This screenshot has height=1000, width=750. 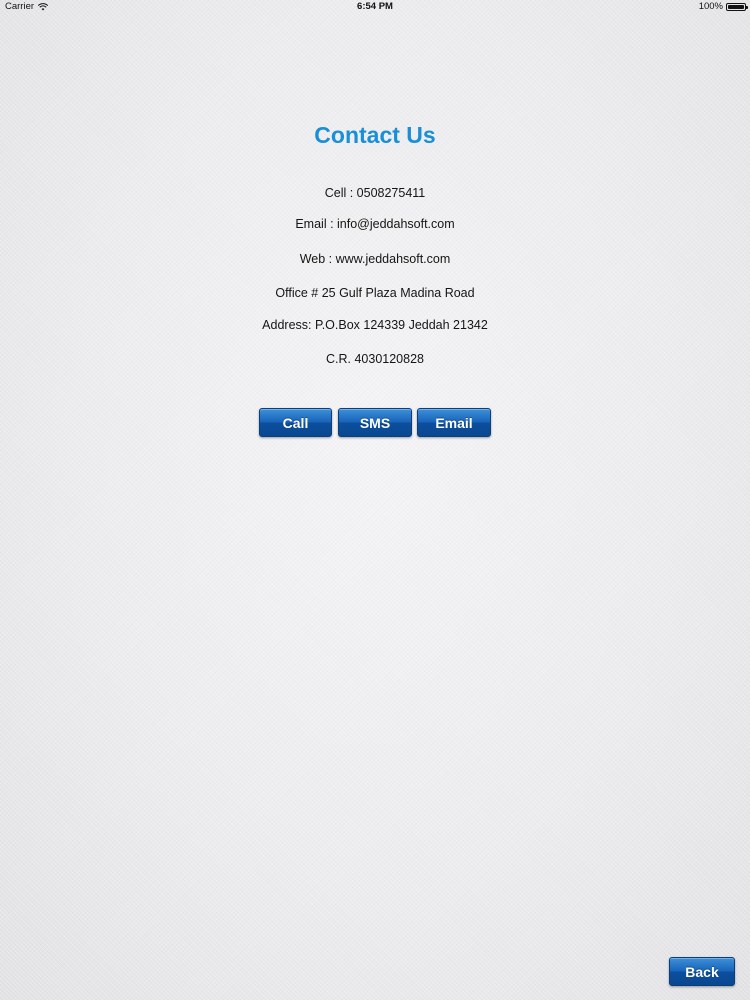 I want to click on postal-address: Address: P.O.Box 124339 Jeddah 21342, so click(x=375, y=325).